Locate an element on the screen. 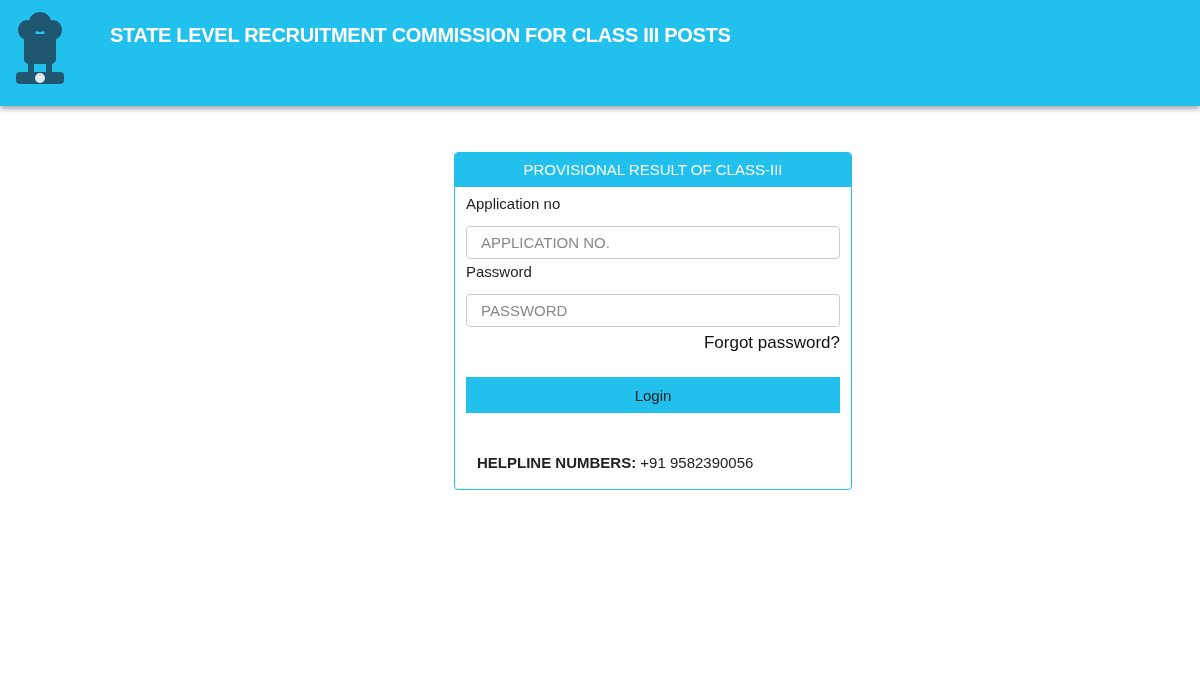 This screenshot has width=1200, height=700. field-label: Password is located at coordinates (499, 271).